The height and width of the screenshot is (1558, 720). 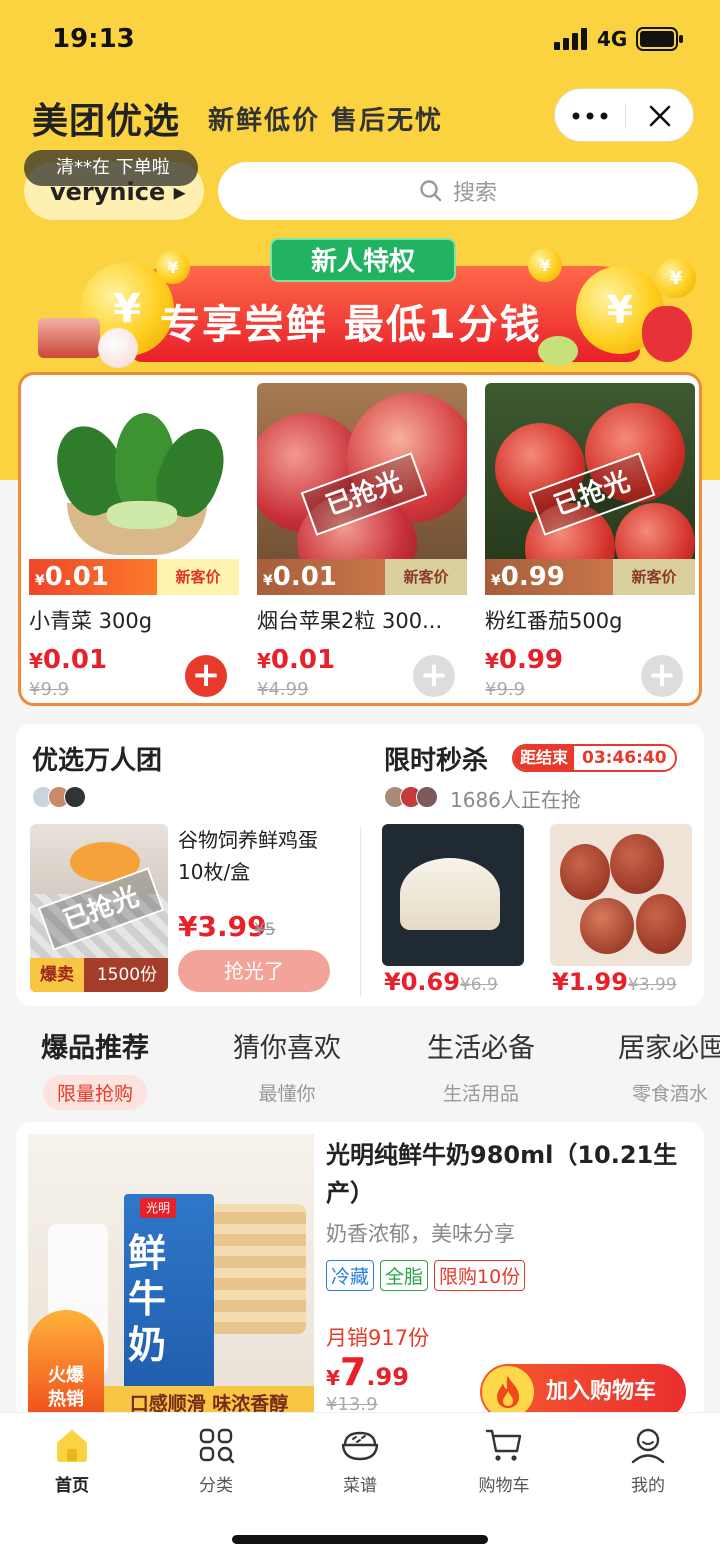 What do you see at coordinates (113, 167) in the screenshot?
I see `order-tip-text: 清**在 下单啦` at bounding box center [113, 167].